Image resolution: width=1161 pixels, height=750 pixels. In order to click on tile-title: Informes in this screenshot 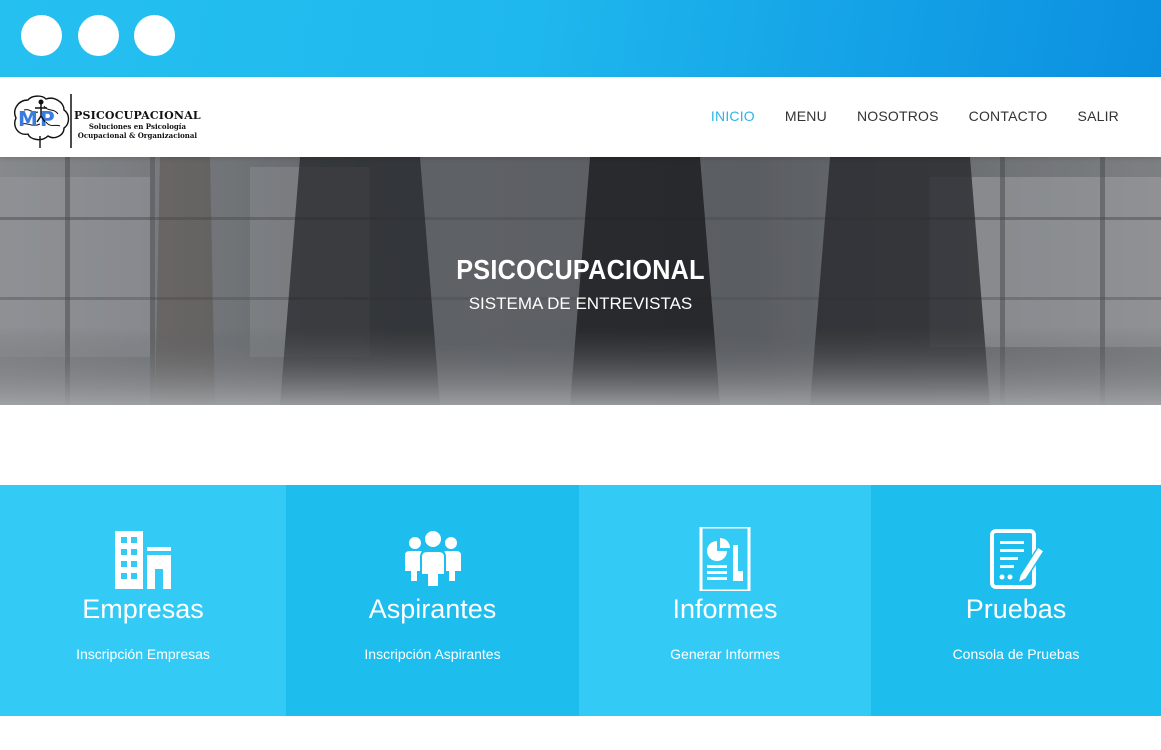, I will do `click(725, 609)`.